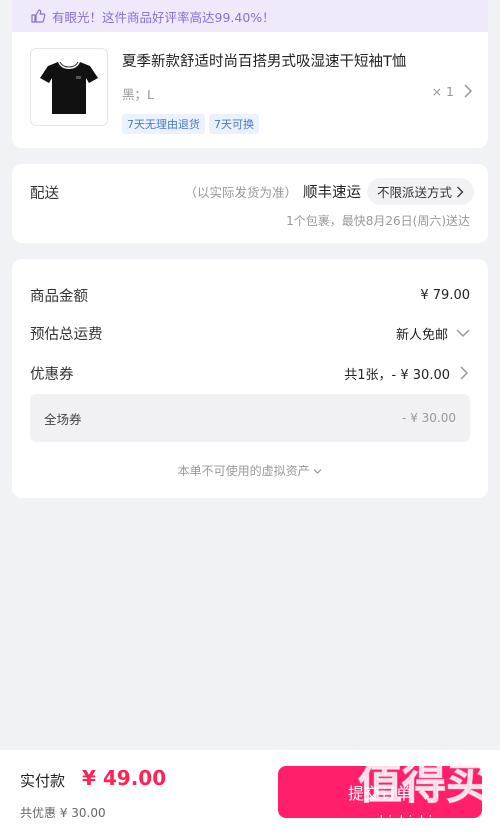  I want to click on watermark-brand: 值得买, so click(424, 783).